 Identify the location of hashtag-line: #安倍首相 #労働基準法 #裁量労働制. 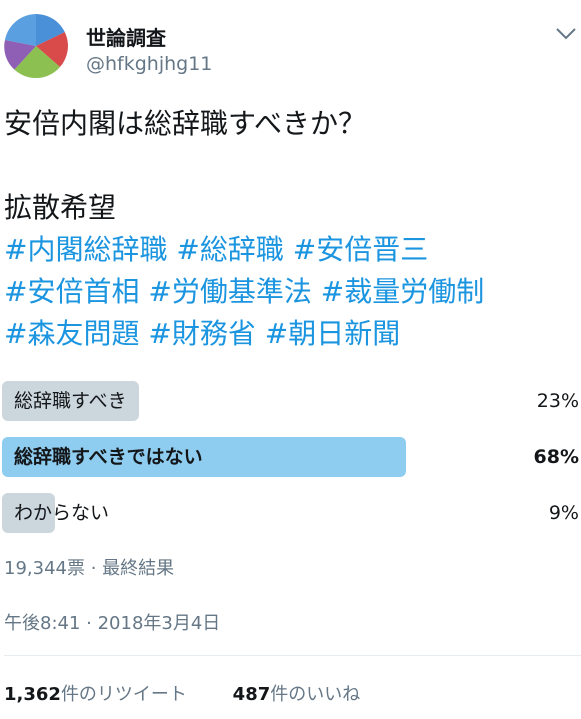
(289, 292).